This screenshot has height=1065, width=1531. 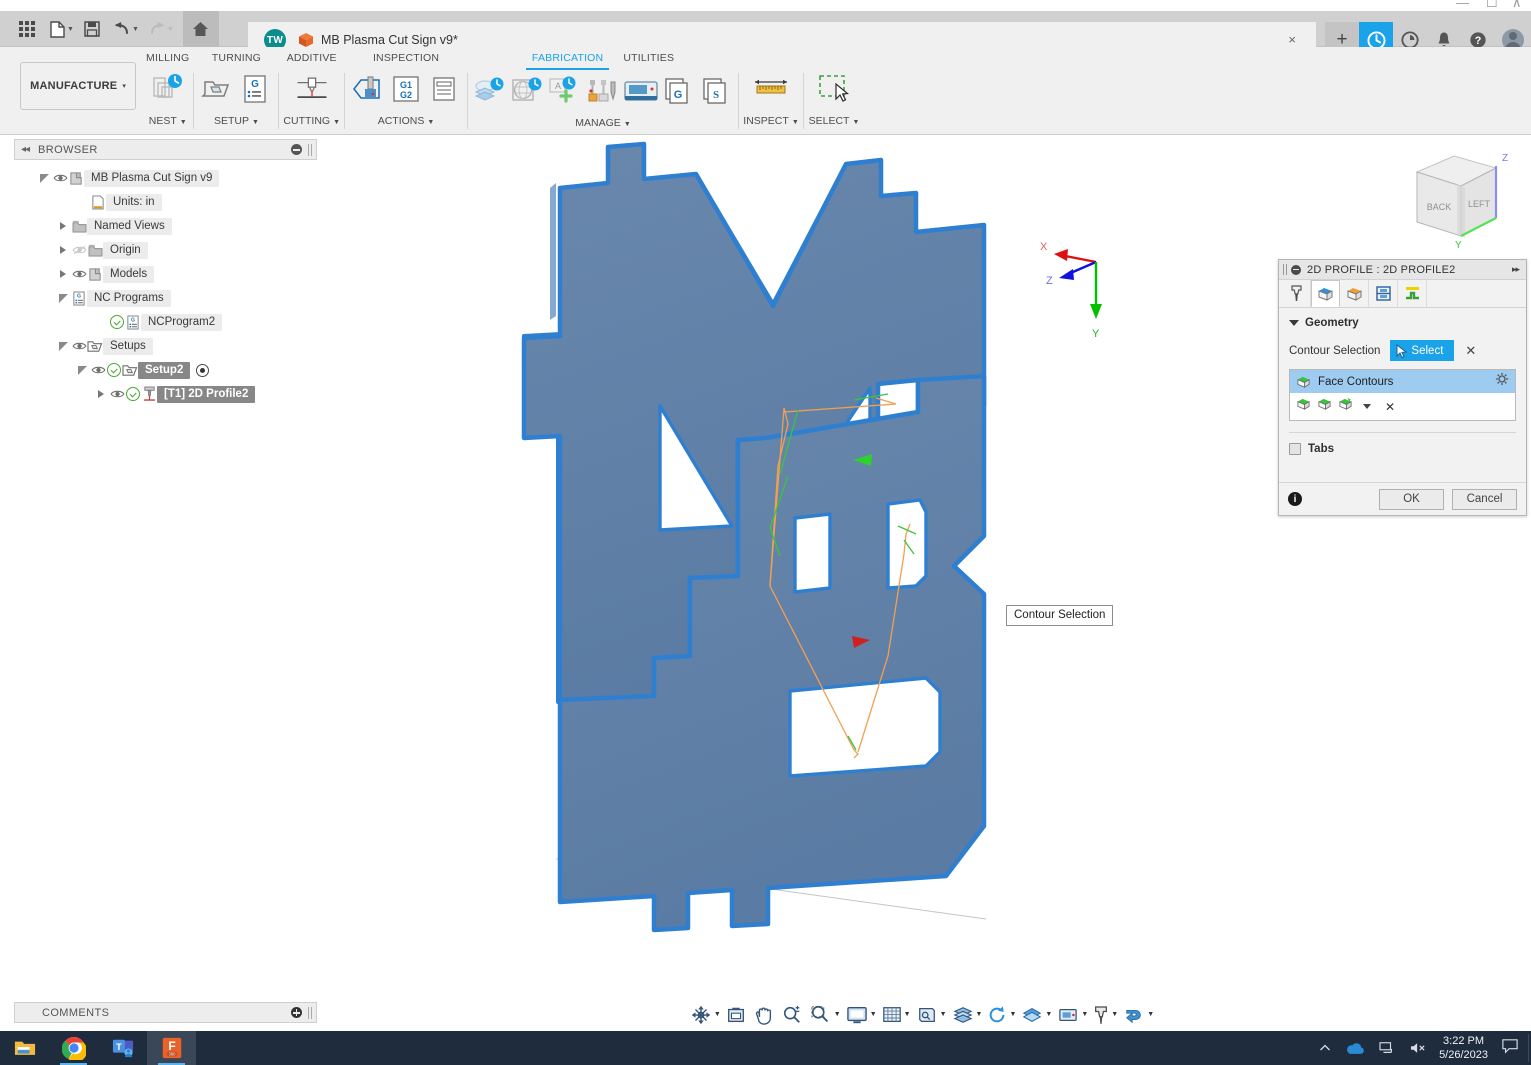 I want to click on window-maximize-button: ☐, so click(x=1492, y=5).